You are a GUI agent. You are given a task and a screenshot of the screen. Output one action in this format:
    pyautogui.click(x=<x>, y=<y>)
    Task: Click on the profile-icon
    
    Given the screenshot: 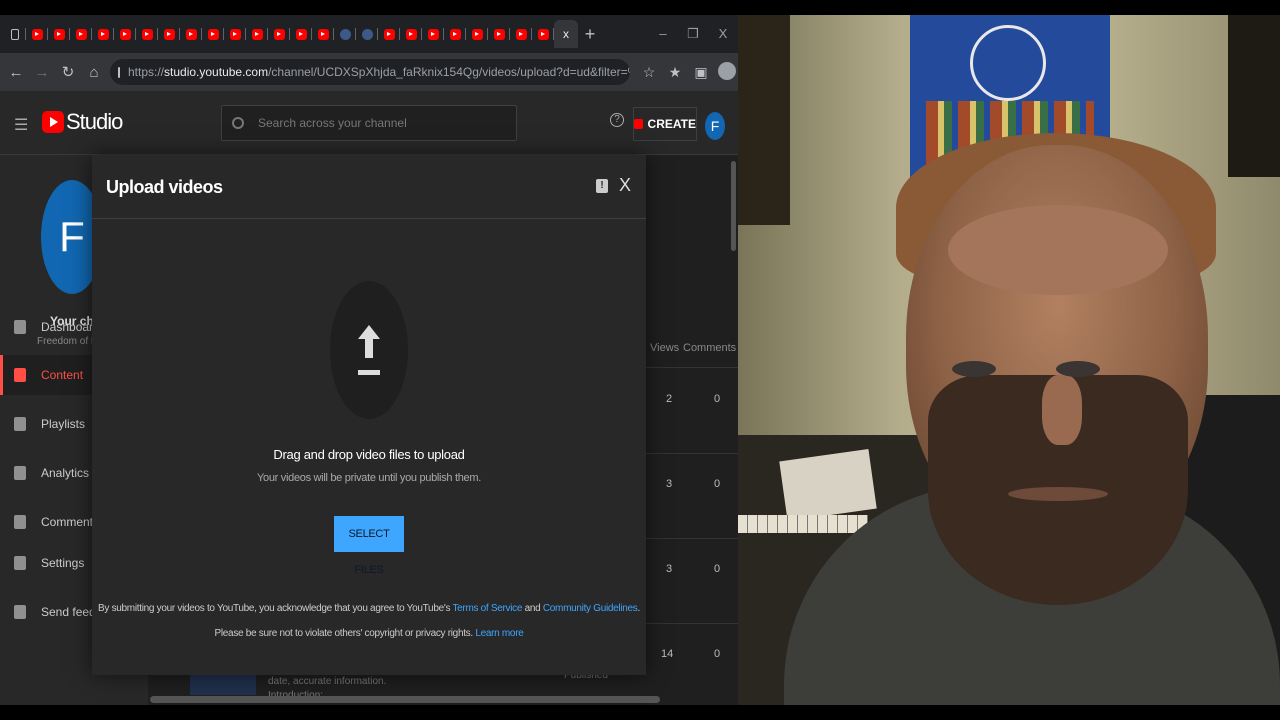 What is the action you would take?
    pyautogui.click(x=726, y=72)
    